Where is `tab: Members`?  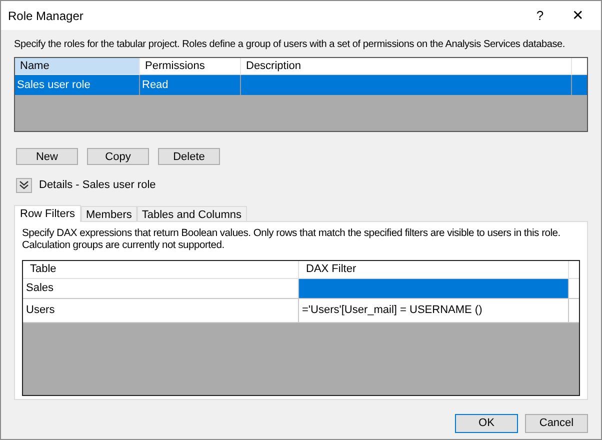 tab: Members is located at coordinates (109, 213).